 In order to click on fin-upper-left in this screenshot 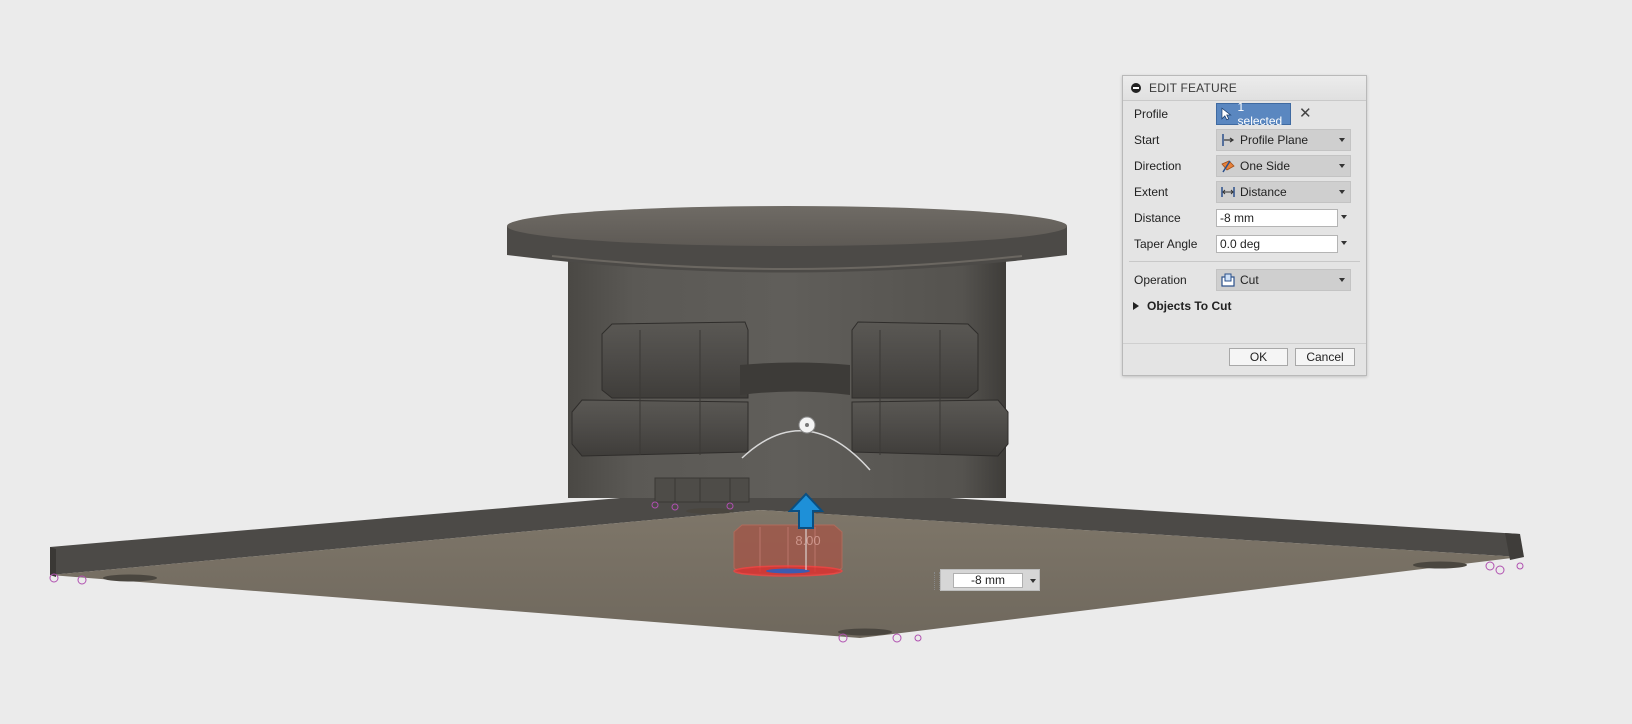, I will do `click(675, 360)`.